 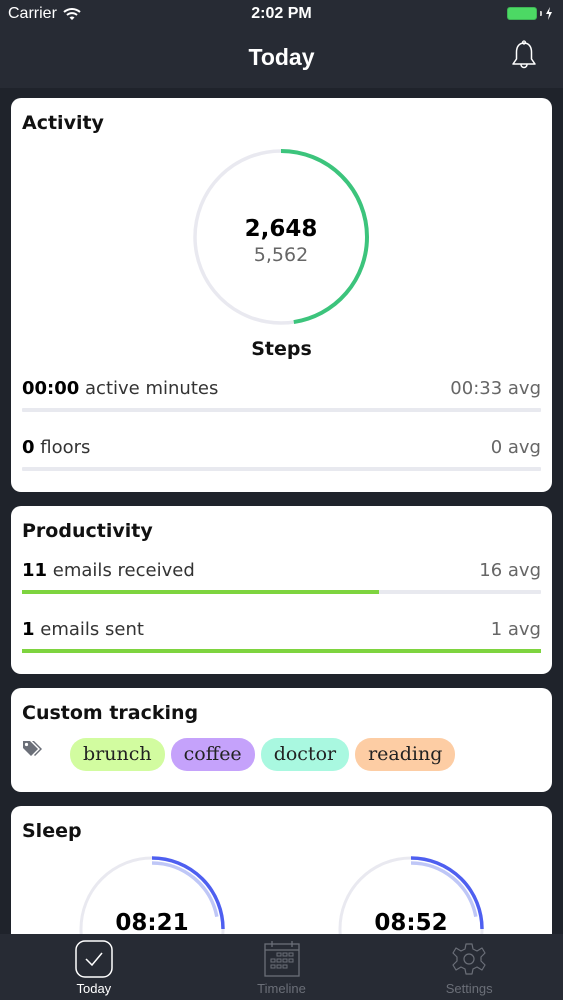 What do you see at coordinates (52, 831) in the screenshot?
I see `sleep-title: Sleep` at bounding box center [52, 831].